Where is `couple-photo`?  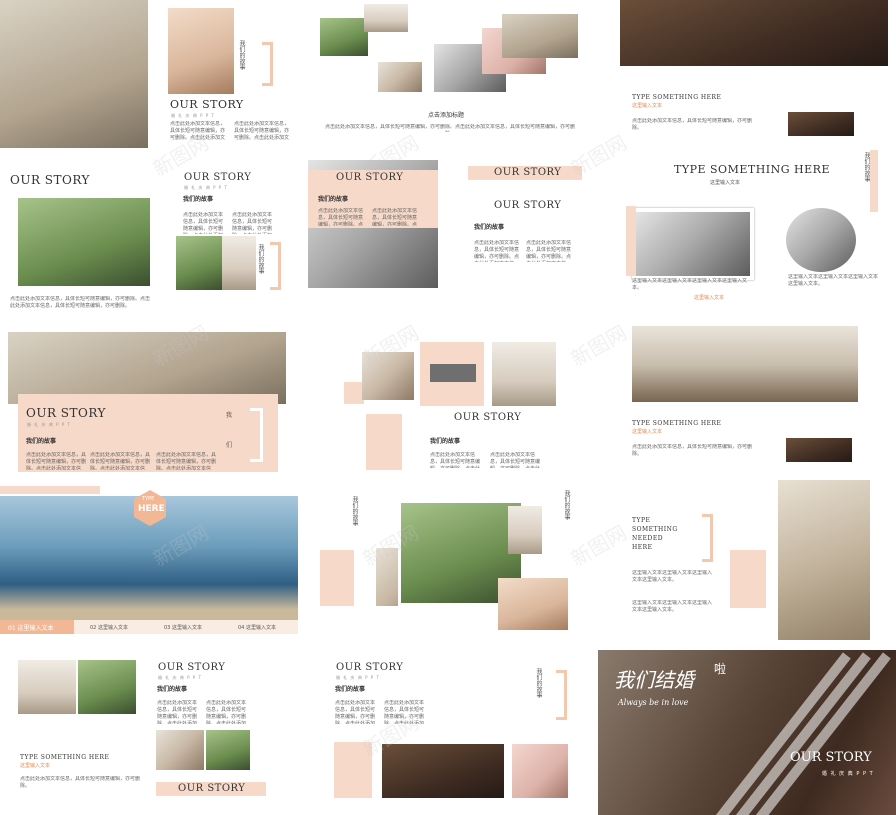
couple-photo is located at coordinates (74, 74).